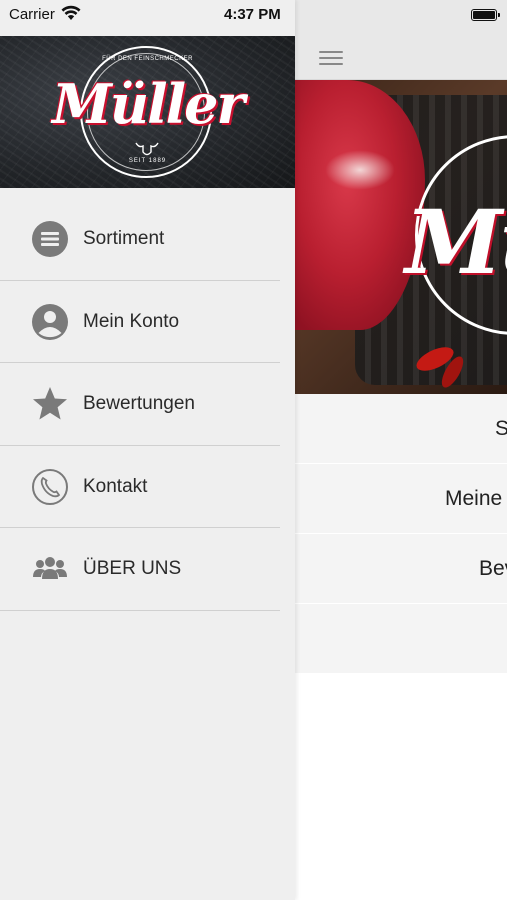  I want to click on drawer-item-bewertungen: Bewertungen, so click(140, 404).